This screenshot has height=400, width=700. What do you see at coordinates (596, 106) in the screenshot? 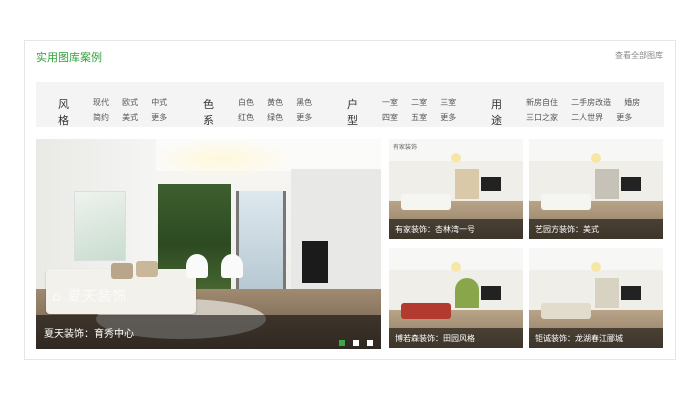
I see `filter-options-usage: 新房自住 二手房改造 婚房 三口之家 二人世界 更多` at bounding box center [596, 106].